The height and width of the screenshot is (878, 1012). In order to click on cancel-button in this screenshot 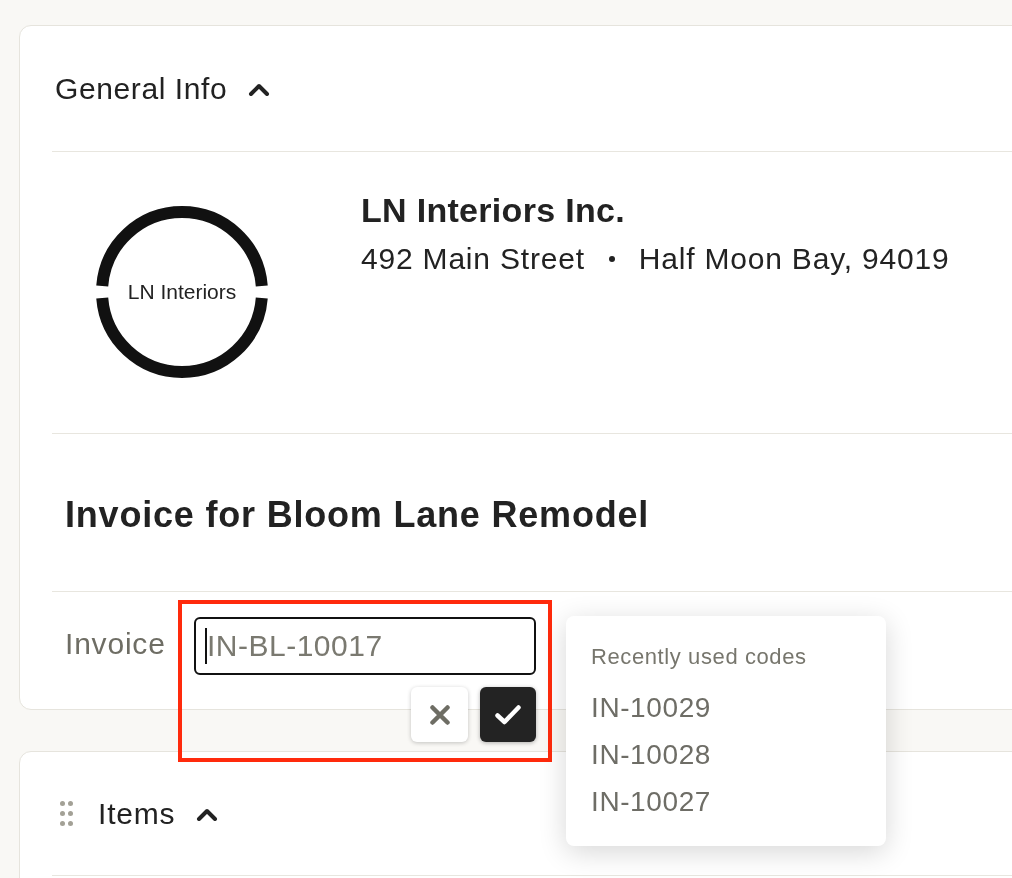, I will do `click(439, 714)`.